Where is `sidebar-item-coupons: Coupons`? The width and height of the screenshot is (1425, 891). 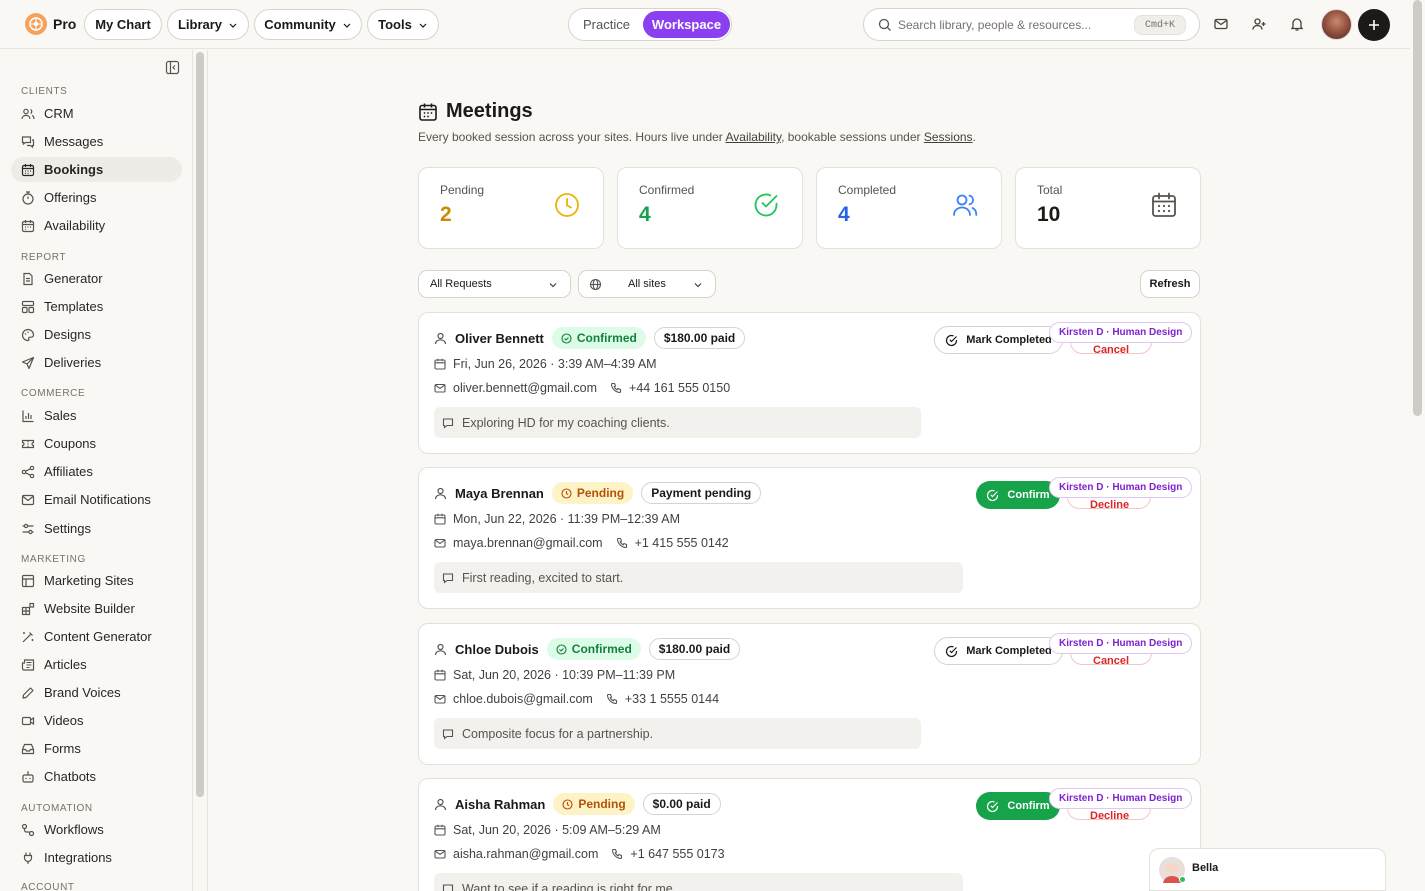
sidebar-item-coupons: Coupons is located at coordinates (96, 443).